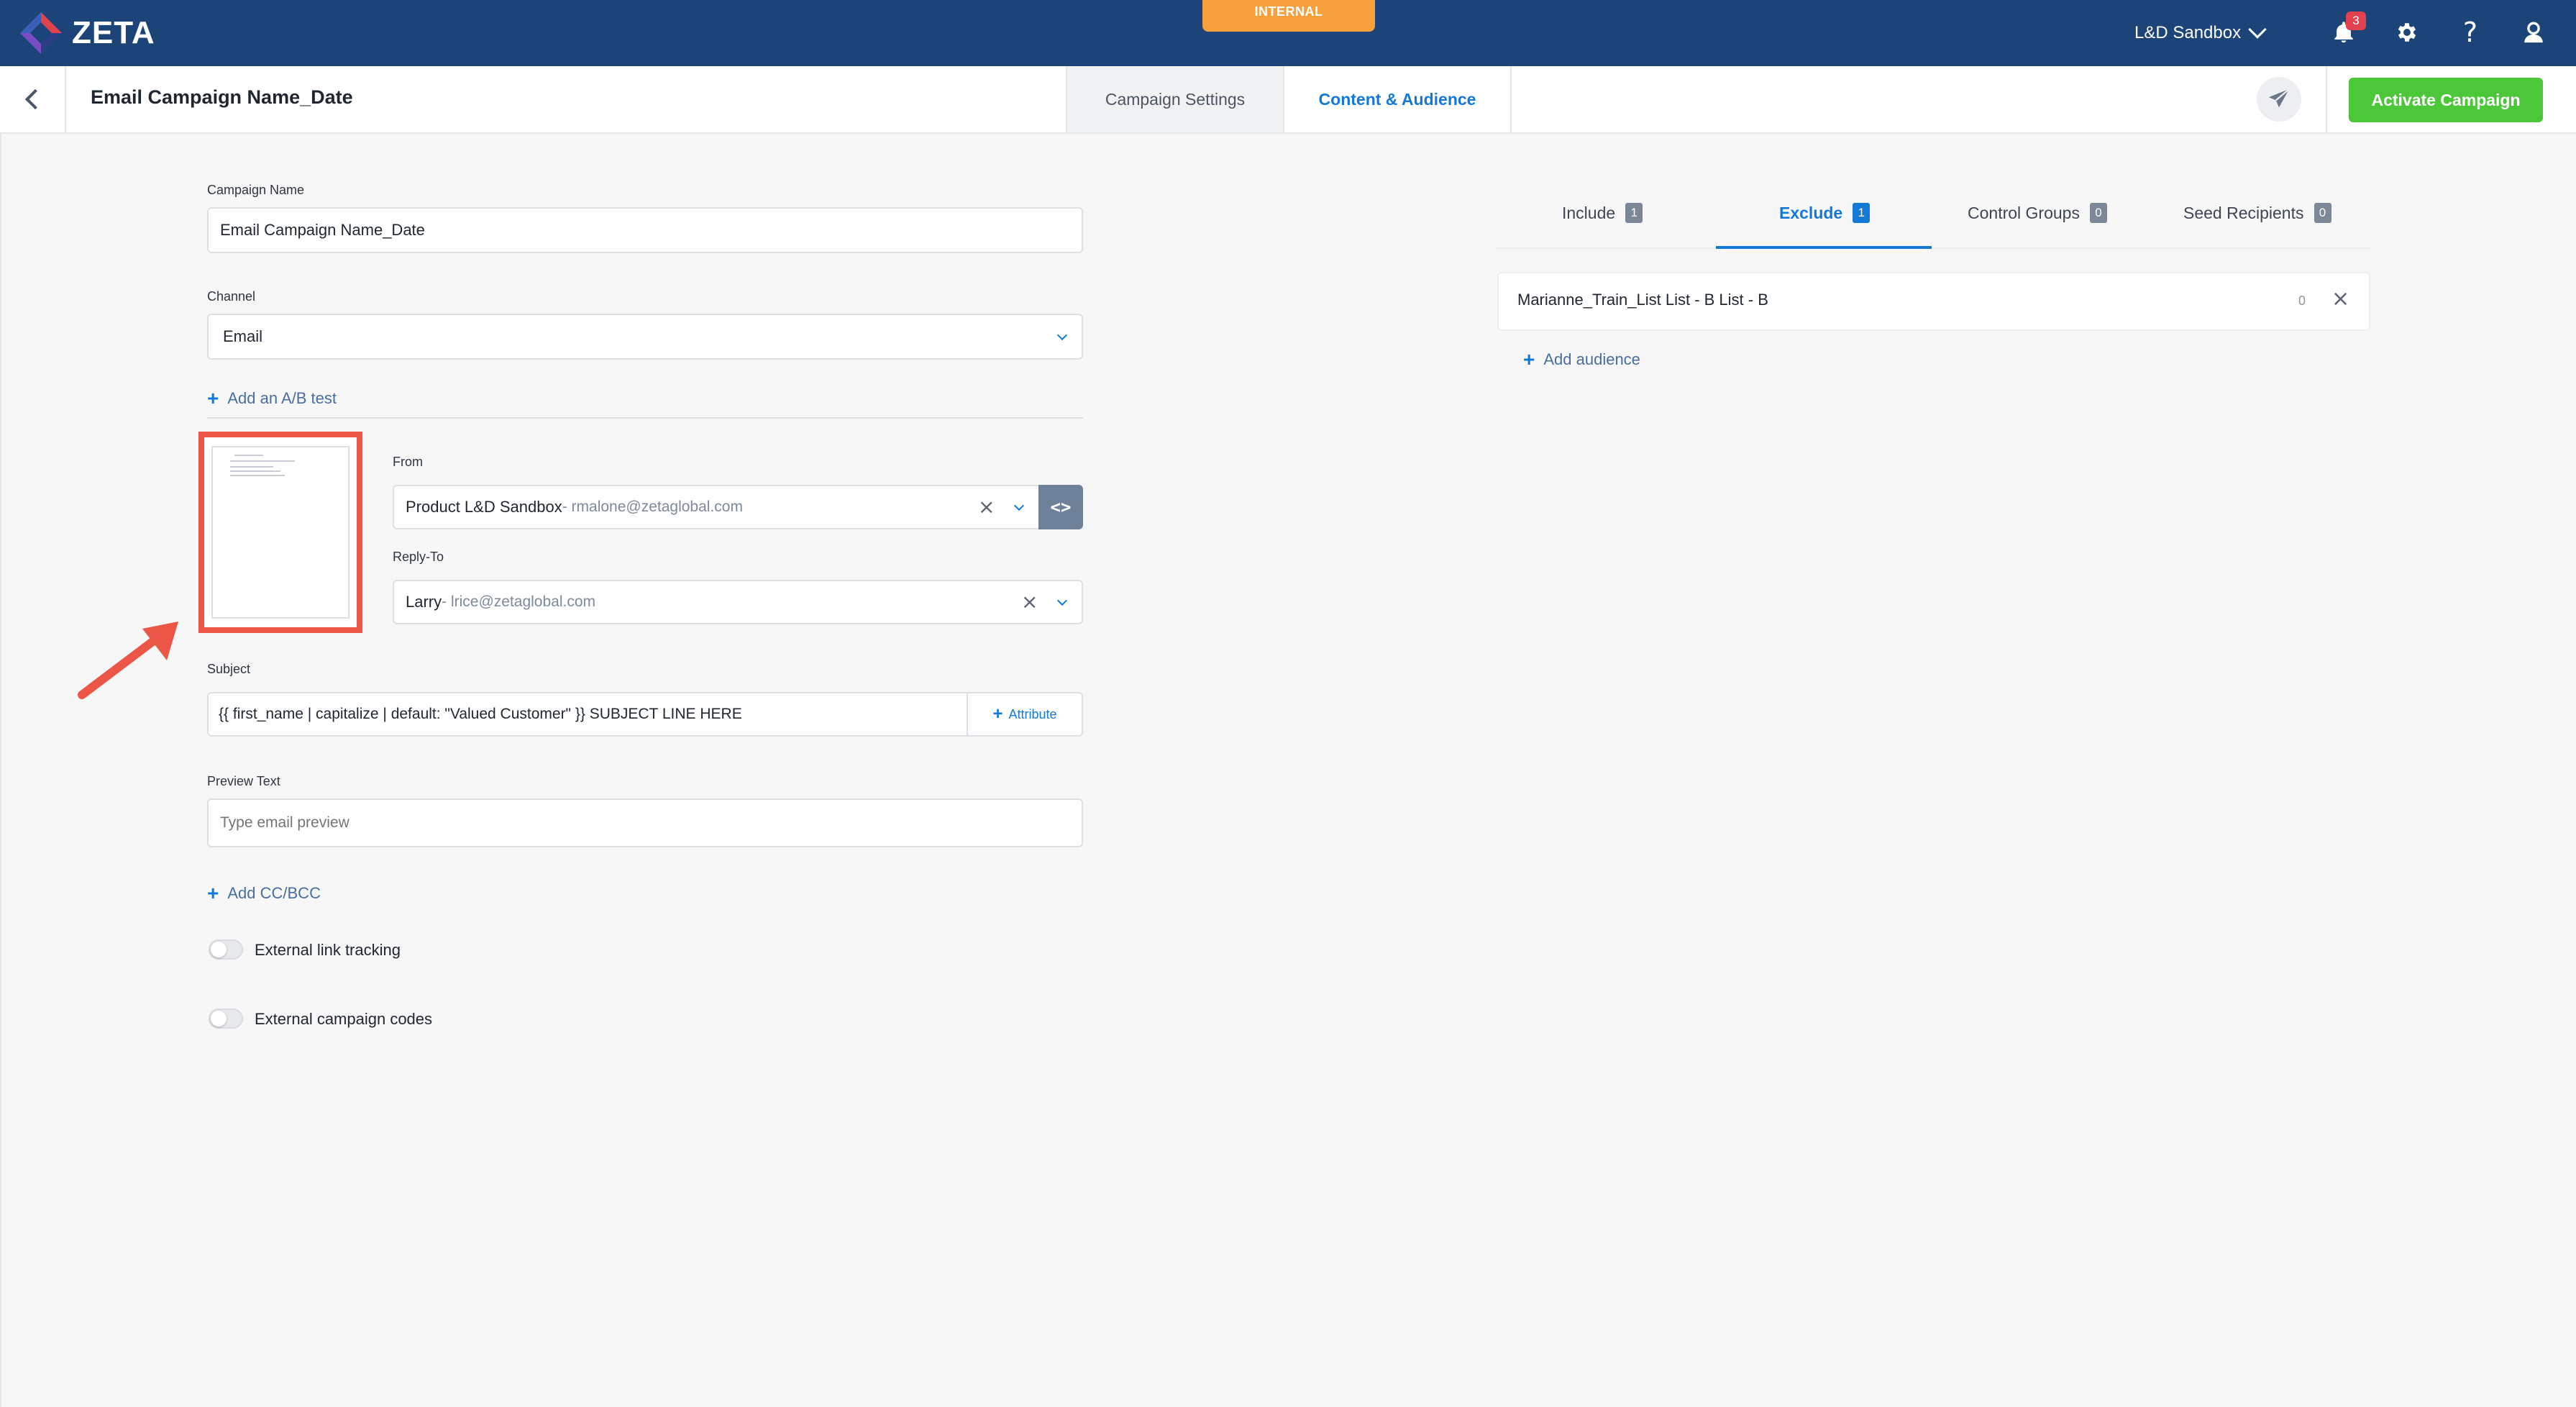 The image size is (2576, 1407). What do you see at coordinates (1029, 602) in the screenshot?
I see `clear-reply-to-icon: ×` at bounding box center [1029, 602].